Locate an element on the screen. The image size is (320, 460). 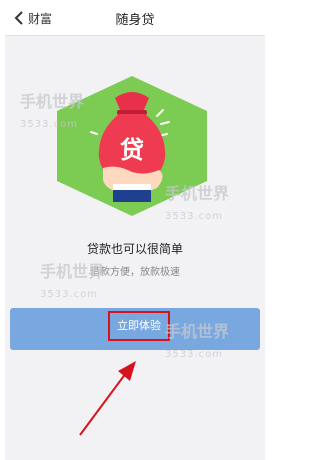
screen-border-left is located at coordinates (2, 230).